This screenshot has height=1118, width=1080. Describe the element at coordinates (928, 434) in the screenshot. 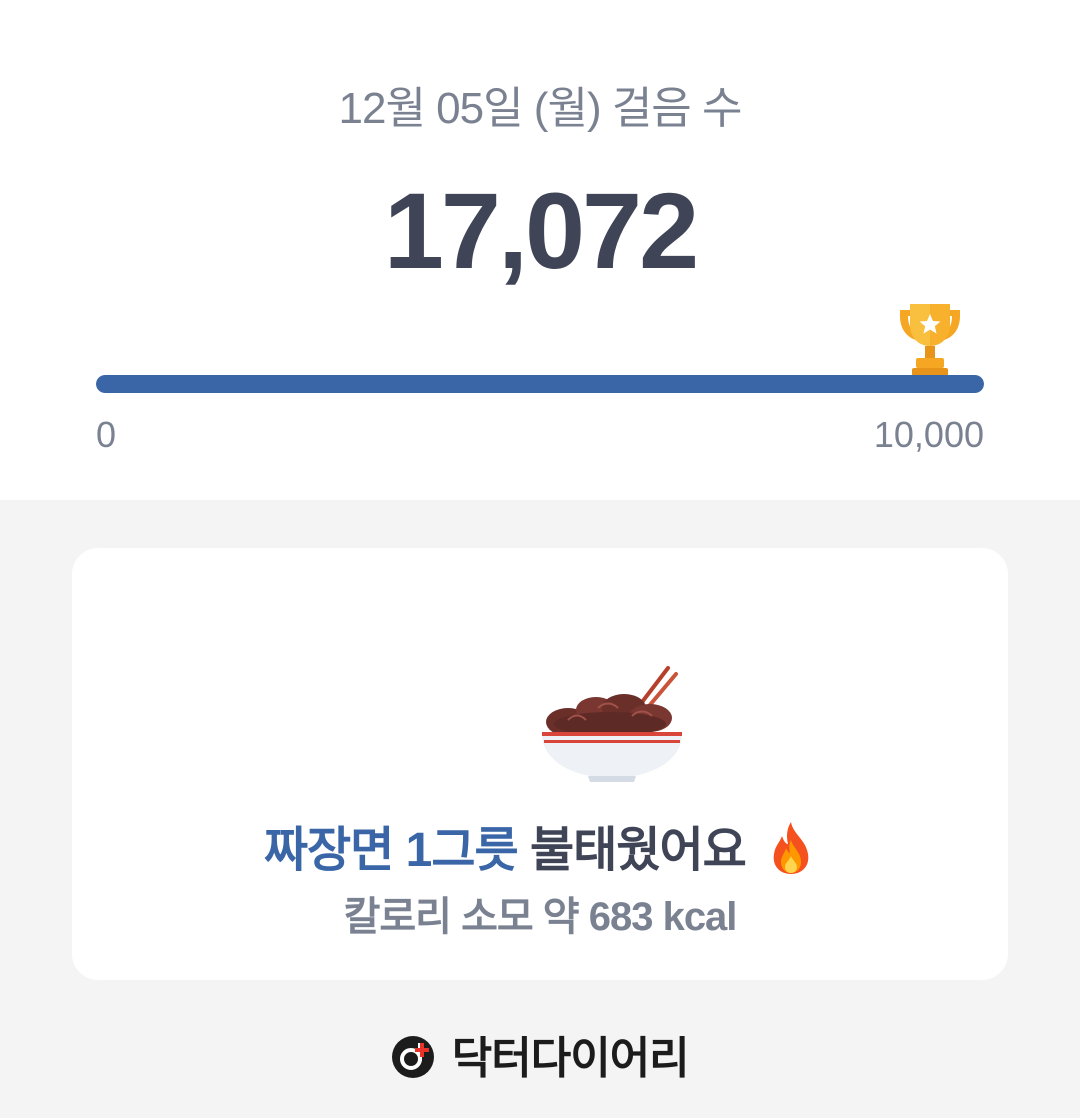

I see `progress-max-label: 10,000` at that location.